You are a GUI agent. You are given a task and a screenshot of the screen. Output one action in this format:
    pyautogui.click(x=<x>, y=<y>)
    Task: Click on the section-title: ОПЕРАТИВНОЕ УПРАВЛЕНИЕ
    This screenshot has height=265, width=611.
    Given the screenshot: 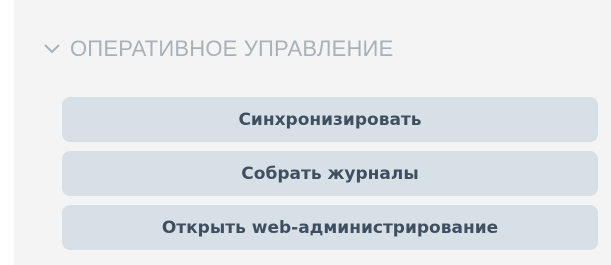 What is the action you would take?
    pyautogui.click(x=232, y=48)
    